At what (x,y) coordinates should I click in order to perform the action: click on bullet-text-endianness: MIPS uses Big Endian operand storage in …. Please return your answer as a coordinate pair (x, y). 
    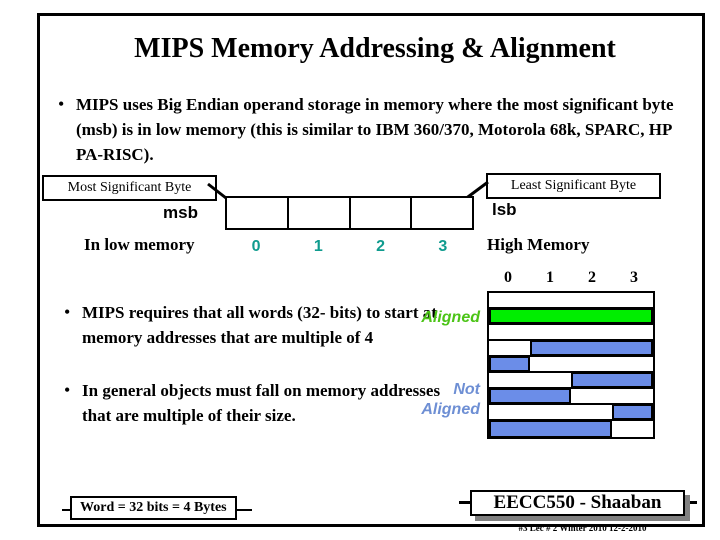
    Looking at the image, I should click on (375, 129).